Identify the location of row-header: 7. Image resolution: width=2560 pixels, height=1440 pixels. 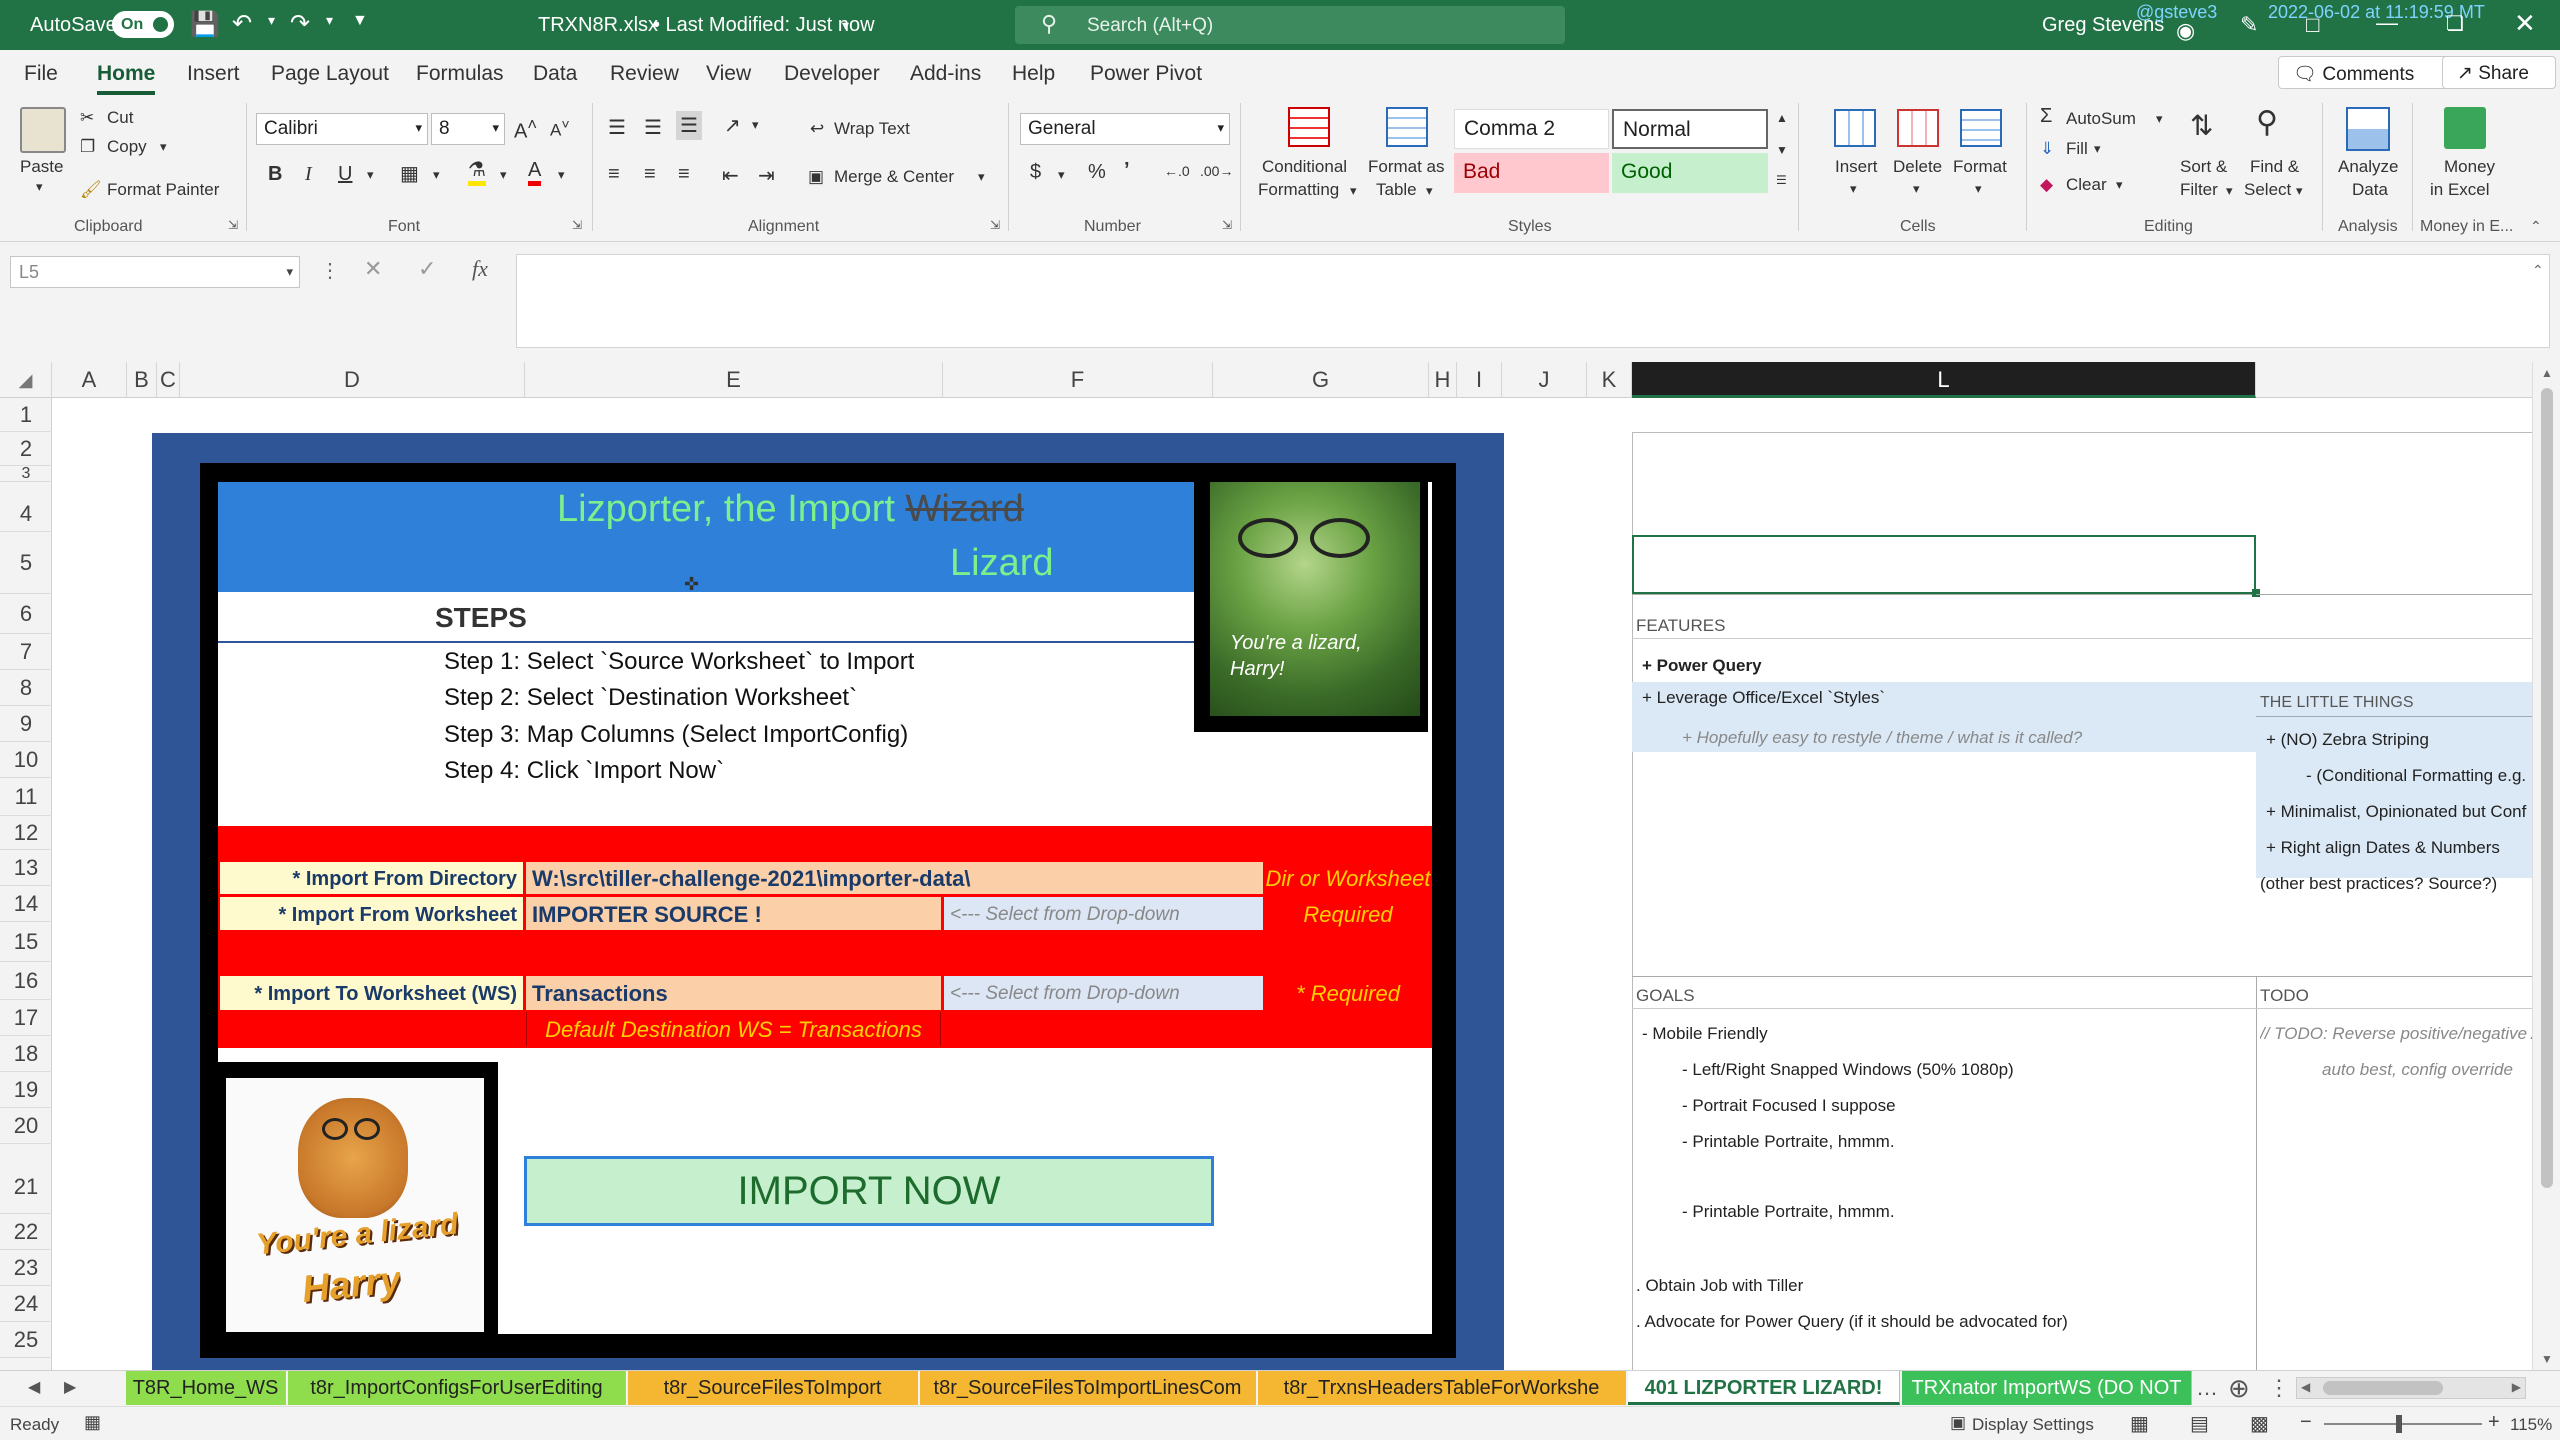
(26, 652).